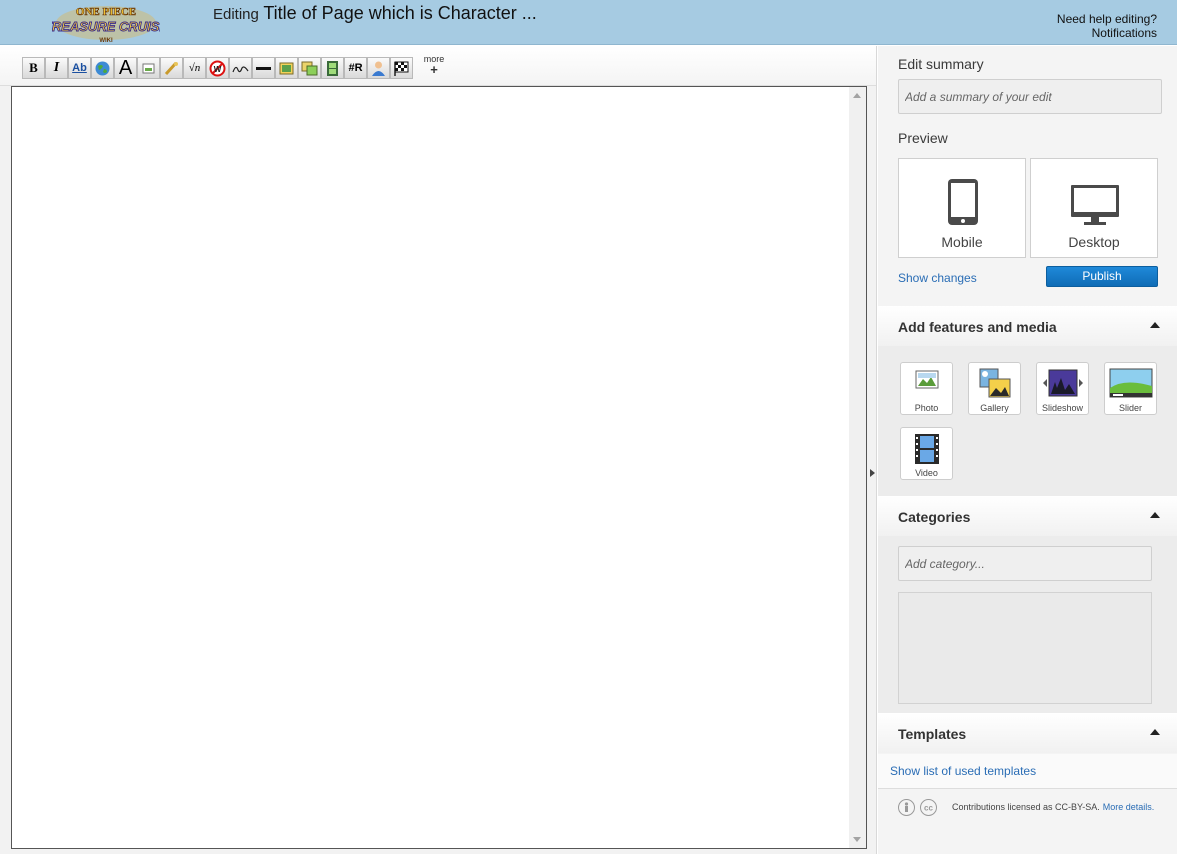  I want to click on slider-icon, so click(1130, 383).